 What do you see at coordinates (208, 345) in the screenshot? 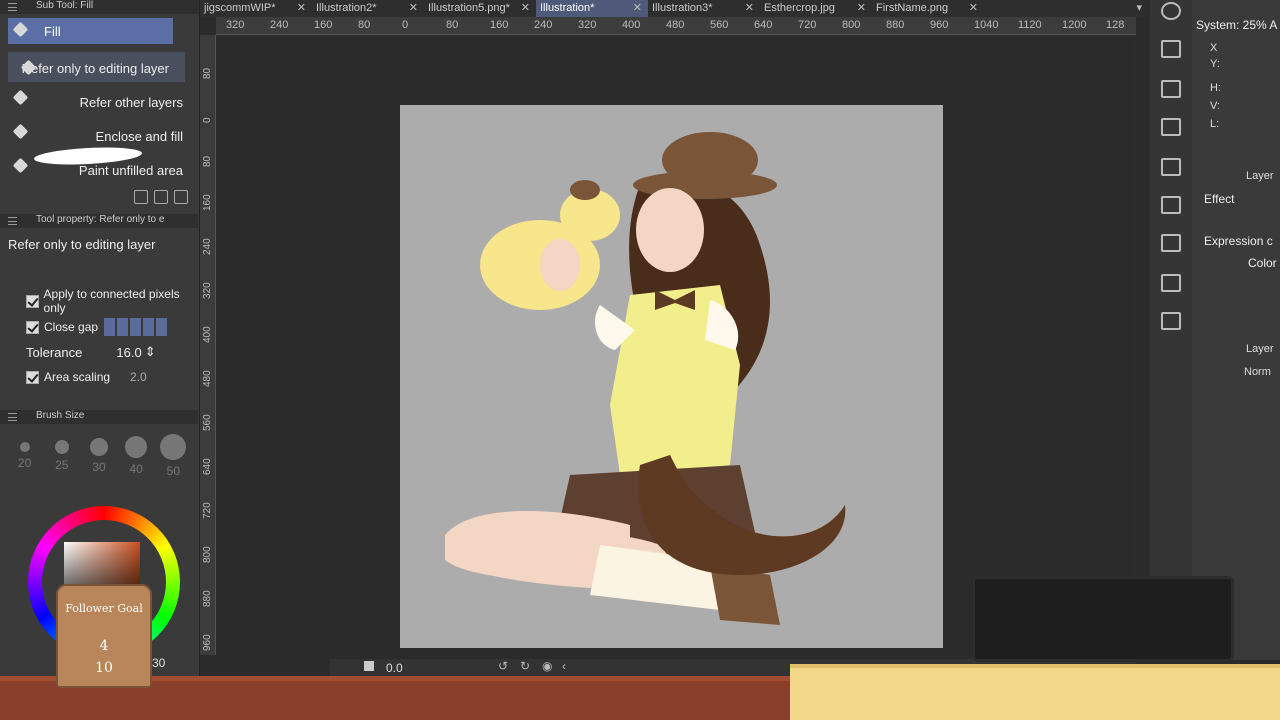
I see `ruler-vertical: 80 0 80 160 240 320 400 480 560 640 720 800 880 960` at bounding box center [208, 345].